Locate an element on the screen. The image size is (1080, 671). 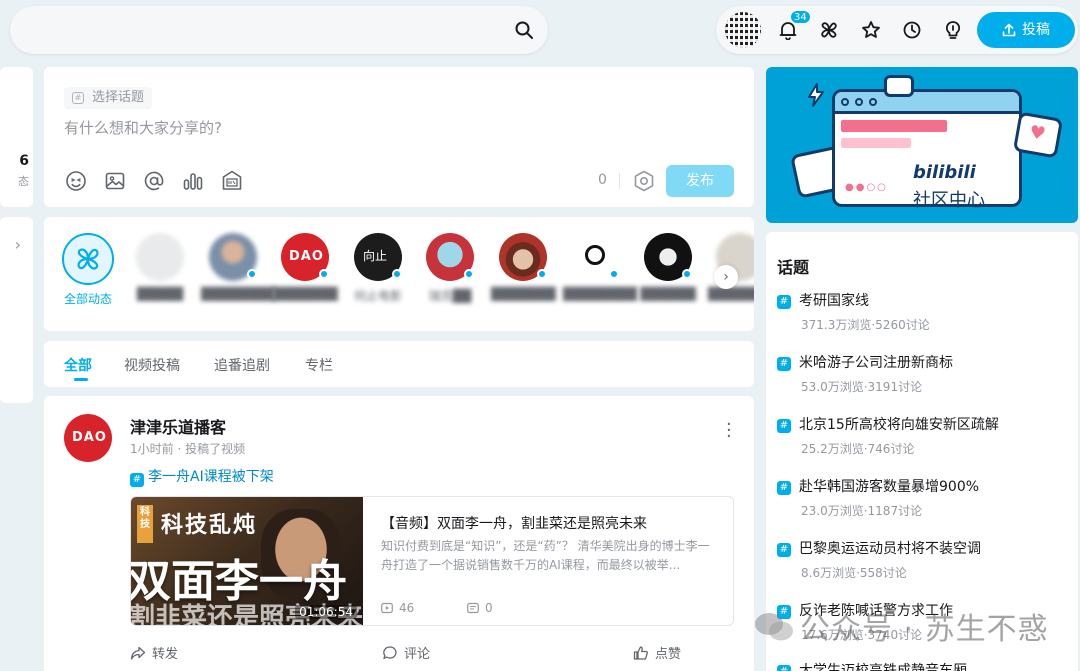
video-thumbnail: 科技 科技乱炖 双面李一舟 割韭菜还是照亮未来 01:06:54 is located at coordinates (247, 561).